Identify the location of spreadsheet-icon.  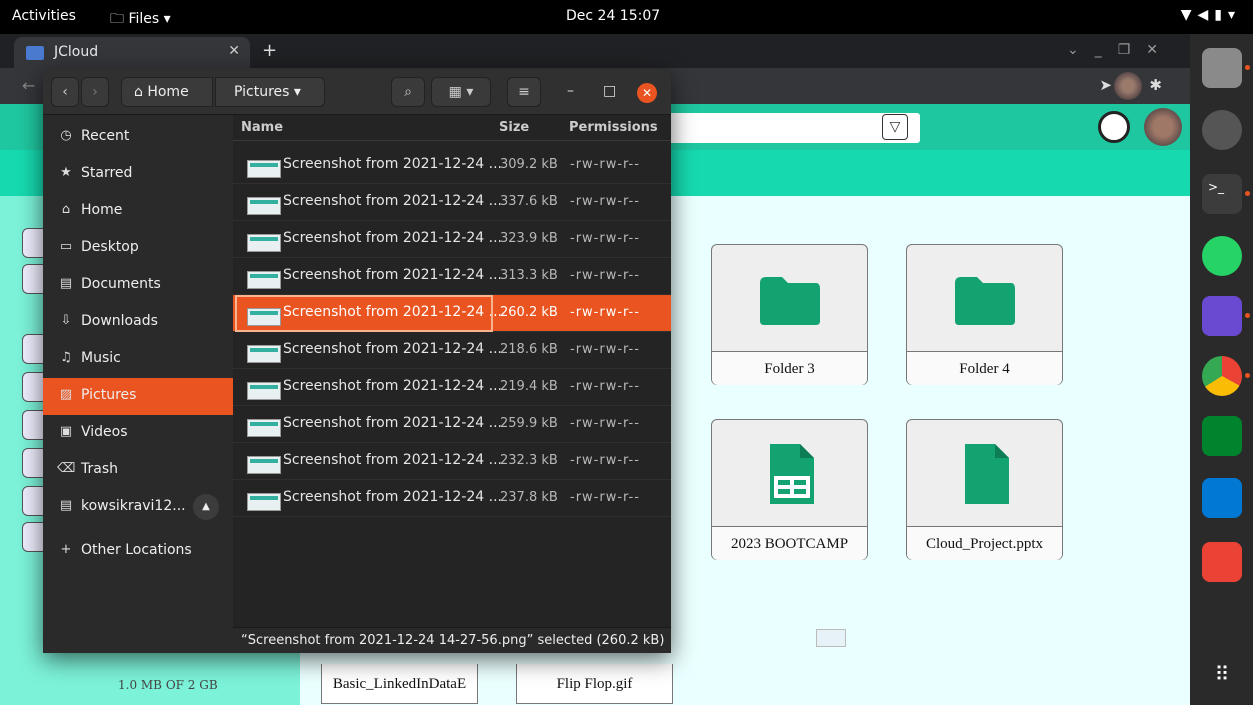
(792, 474).